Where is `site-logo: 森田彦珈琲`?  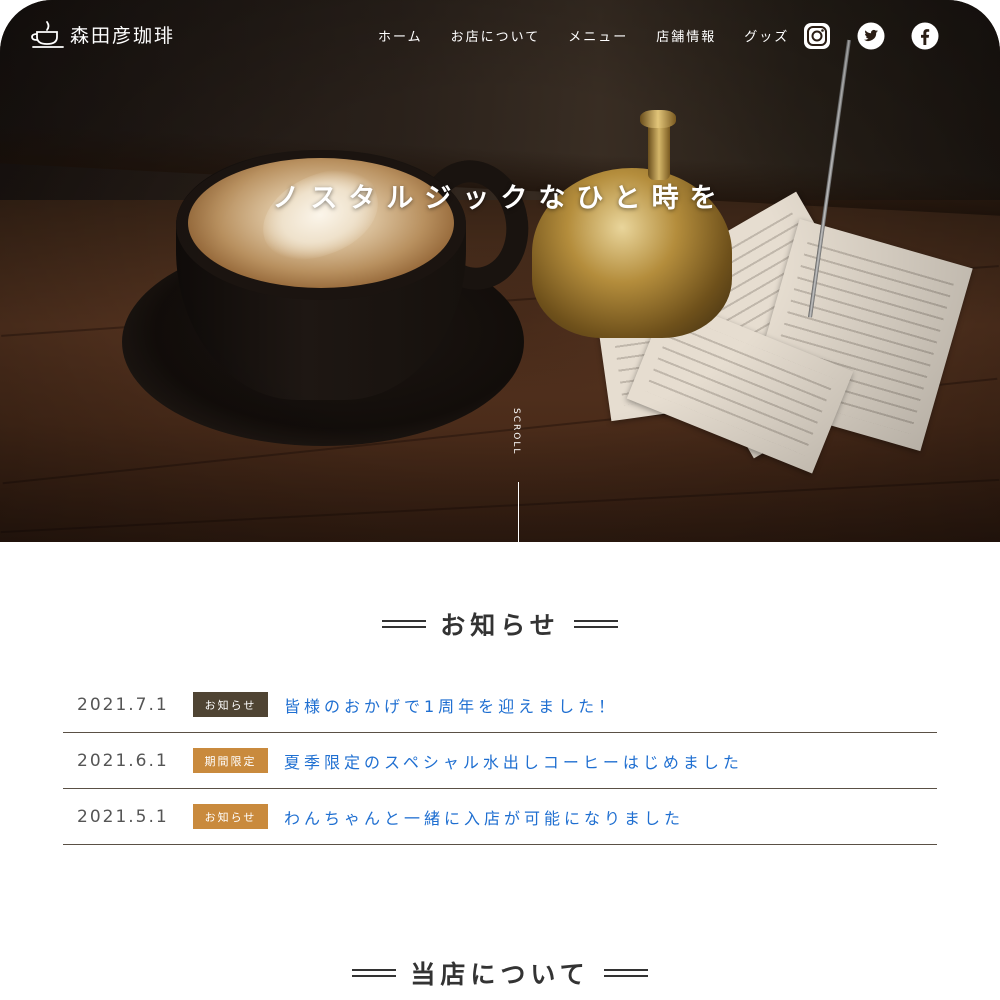
site-logo: 森田彦珈琲 is located at coordinates (102, 34).